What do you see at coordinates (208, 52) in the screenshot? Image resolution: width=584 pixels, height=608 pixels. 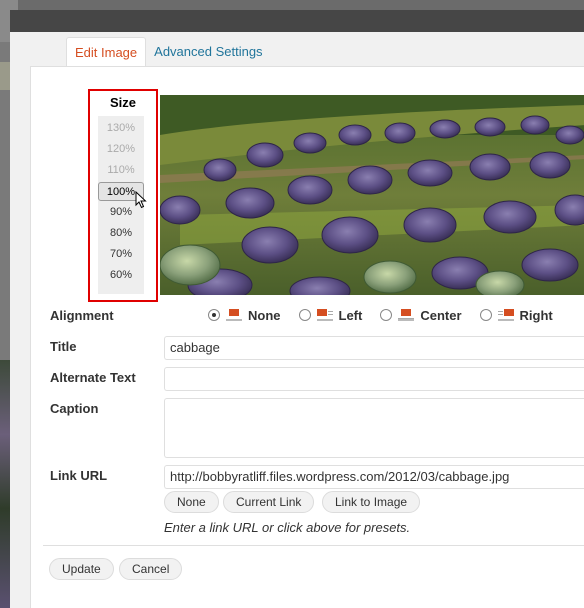 I see `tab-advanced-settings: Advanced Settings` at bounding box center [208, 52].